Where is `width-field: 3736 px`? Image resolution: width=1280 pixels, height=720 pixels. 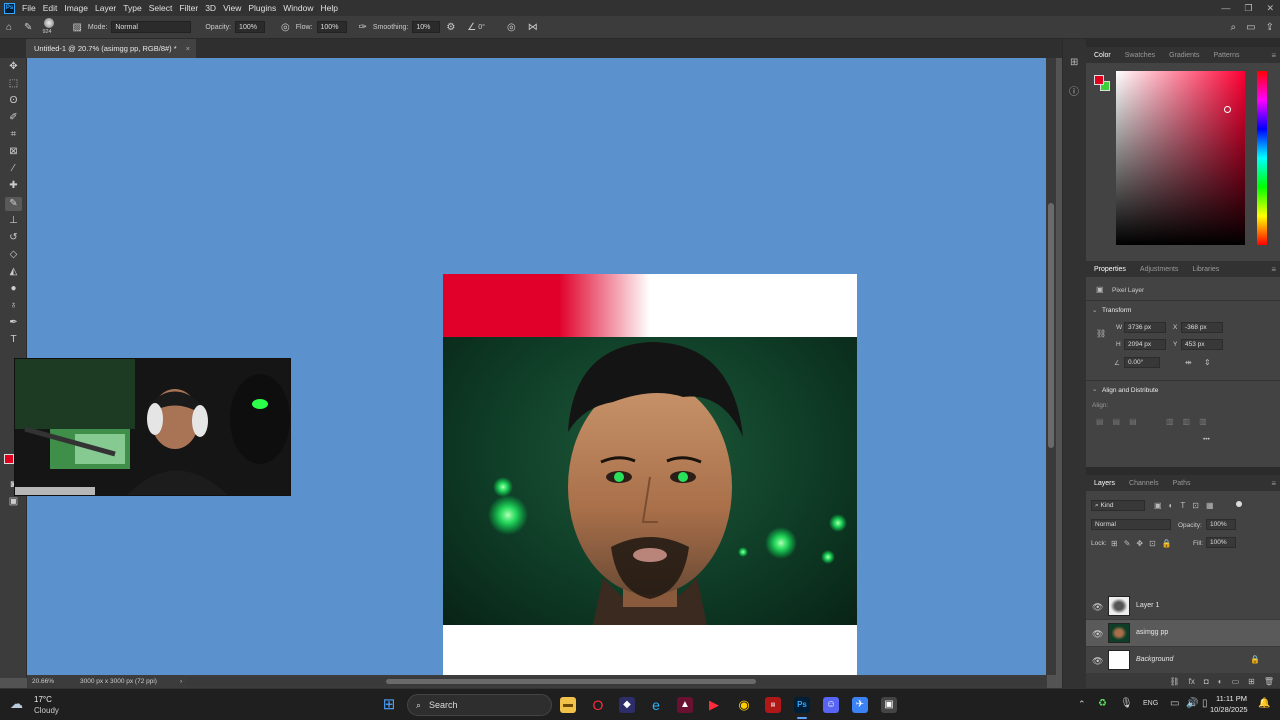 width-field: 3736 px is located at coordinates (1145, 327).